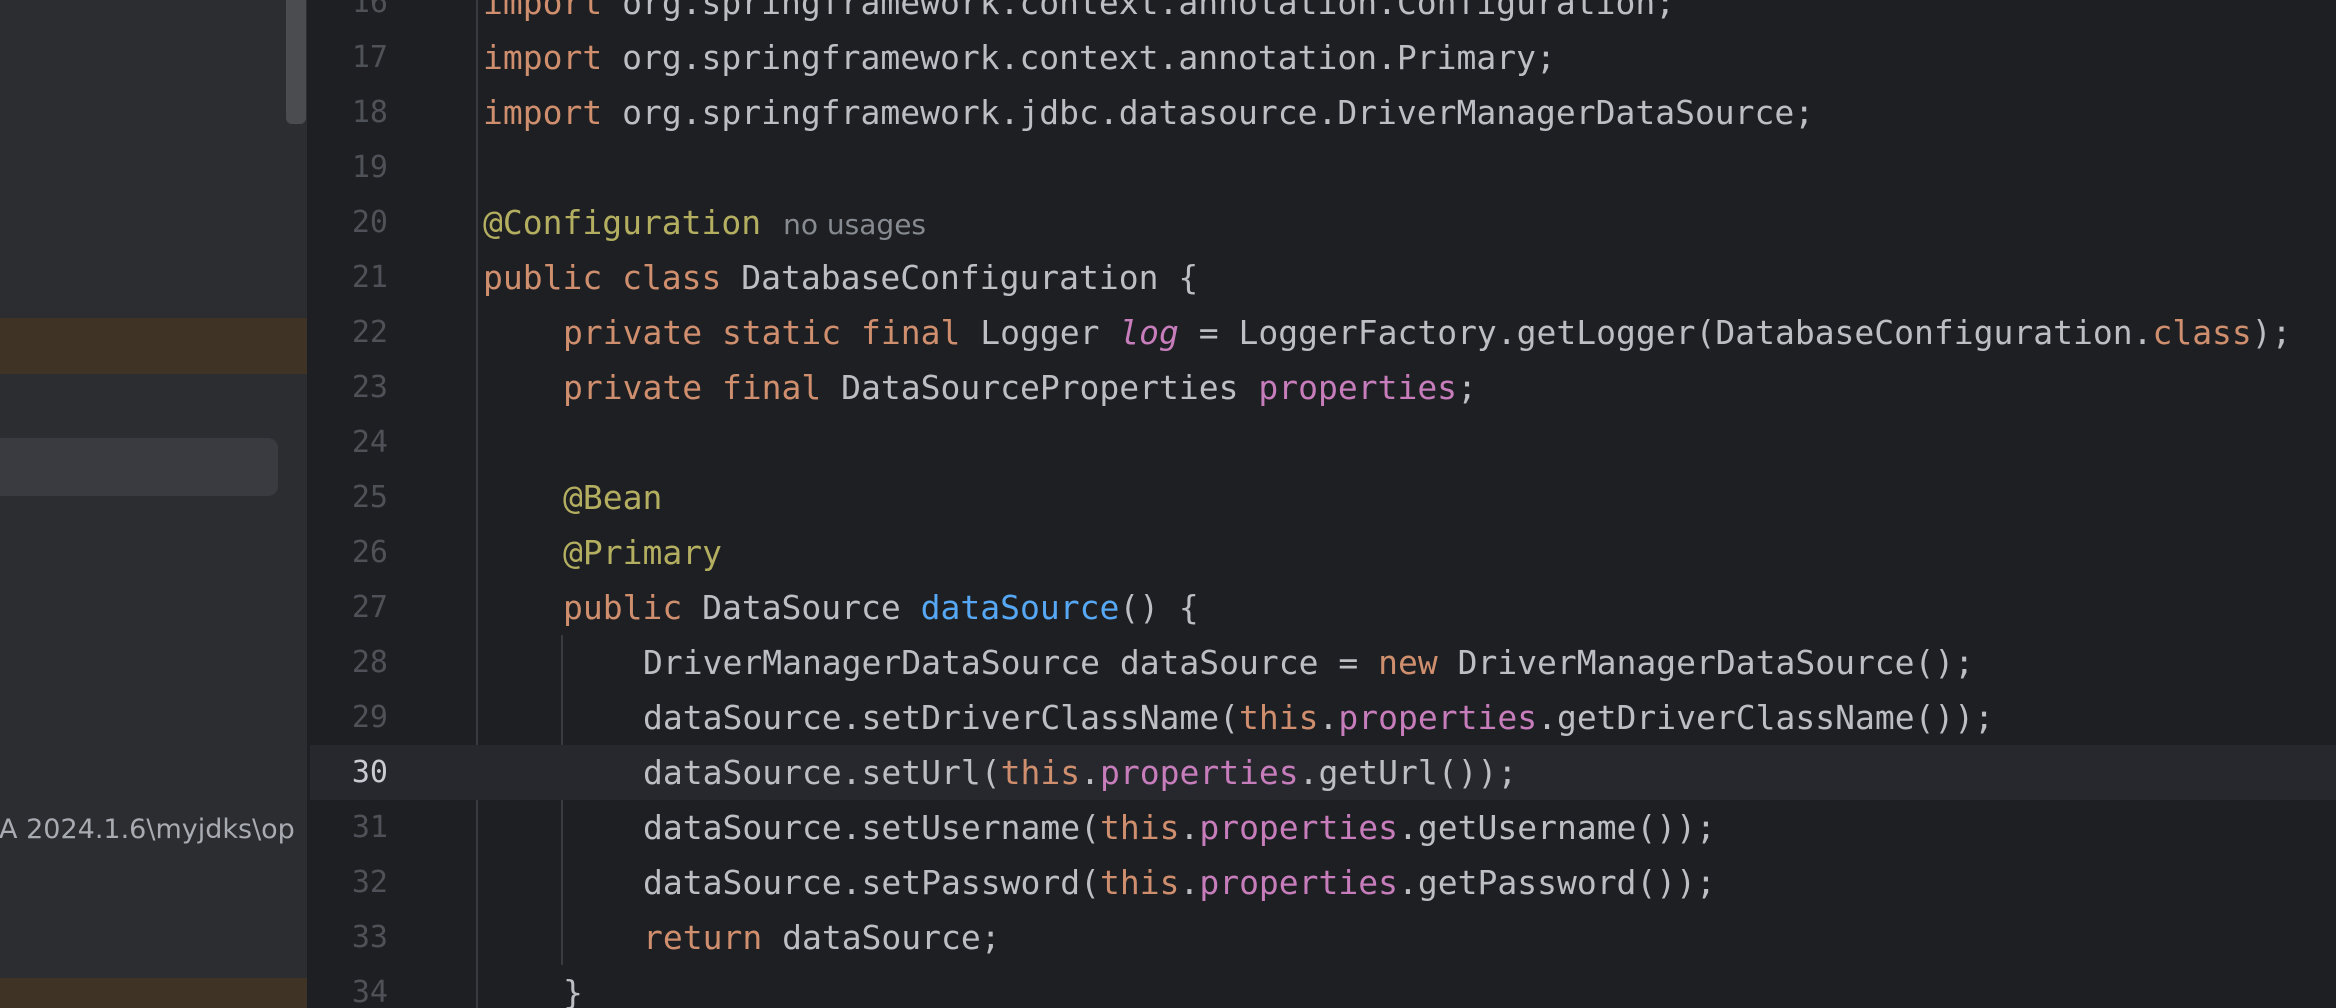  What do you see at coordinates (1323, 986) in the screenshot?
I see `code-line: 34}` at bounding box center [1323, 986].